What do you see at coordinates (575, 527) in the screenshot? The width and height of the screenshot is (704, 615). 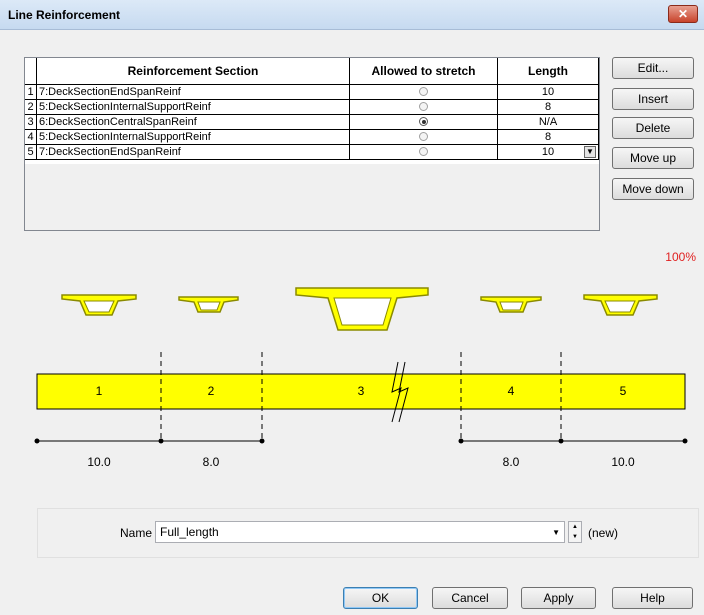 I see `spin-up-icon: ▲` at bounding box center [575, 527].